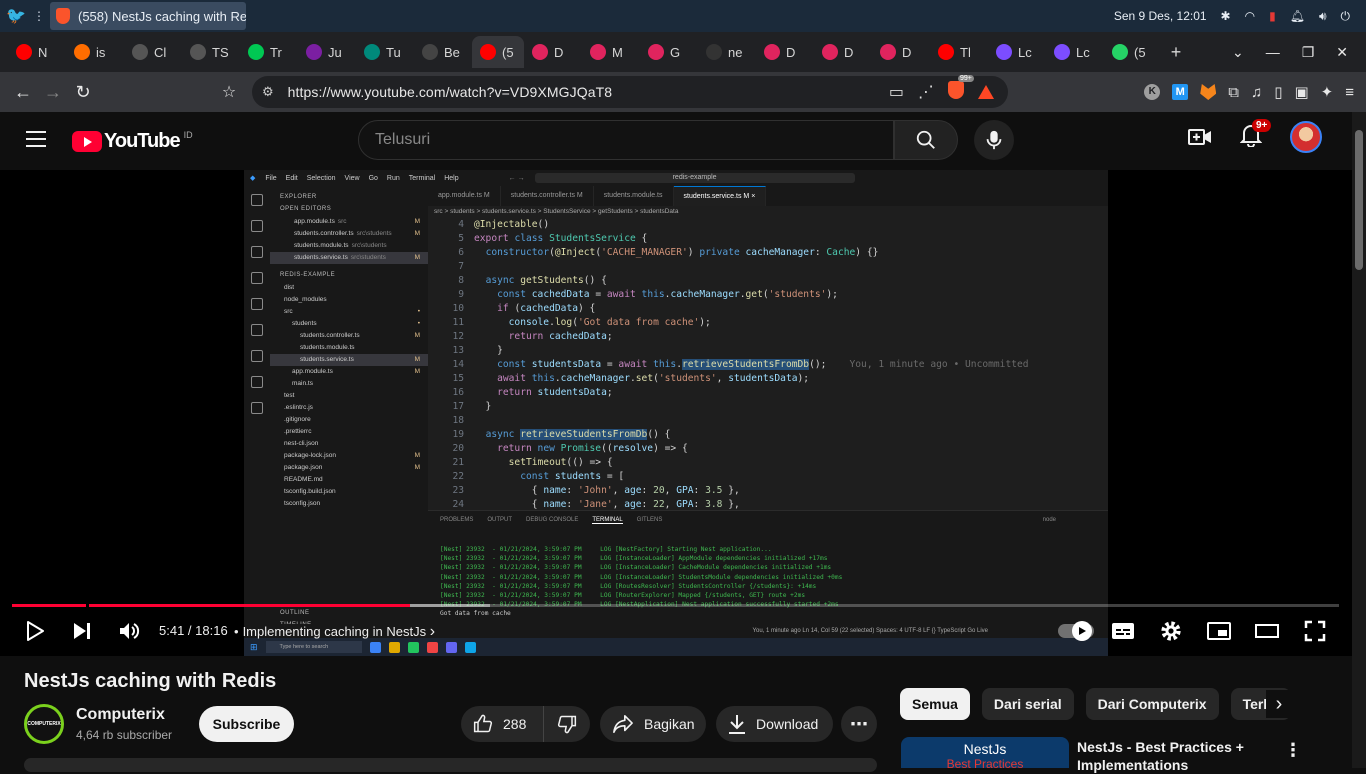  What do you see at coordinates (959, 52) in the screenshot?
I see `browser-tab: Tl` at bounding box center [959, 52].